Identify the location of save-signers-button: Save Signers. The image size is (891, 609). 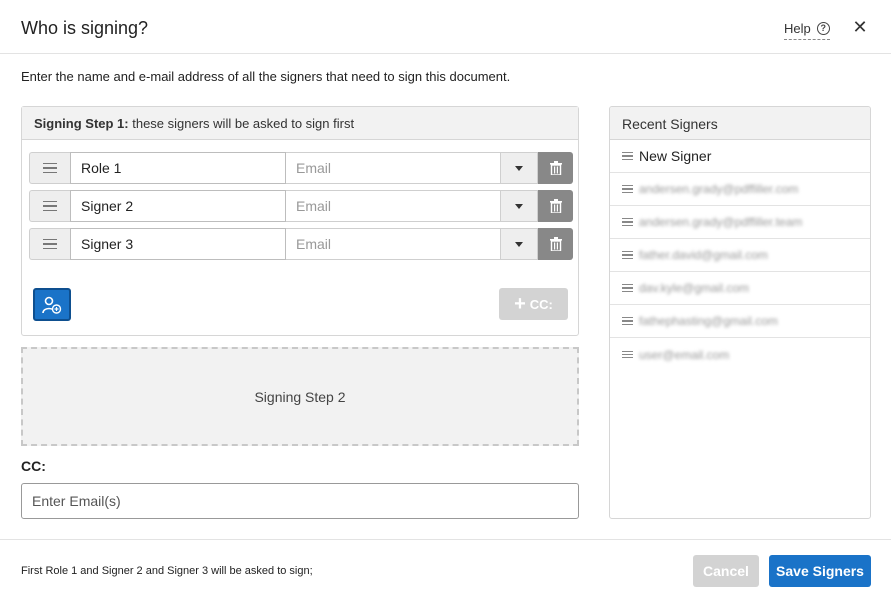
(820, 571).